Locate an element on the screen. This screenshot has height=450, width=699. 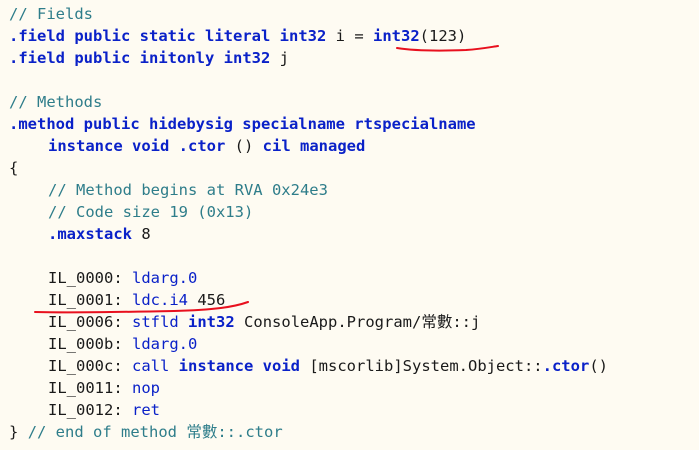
il-label: IL_000b: is located at coordinates (85, 344).